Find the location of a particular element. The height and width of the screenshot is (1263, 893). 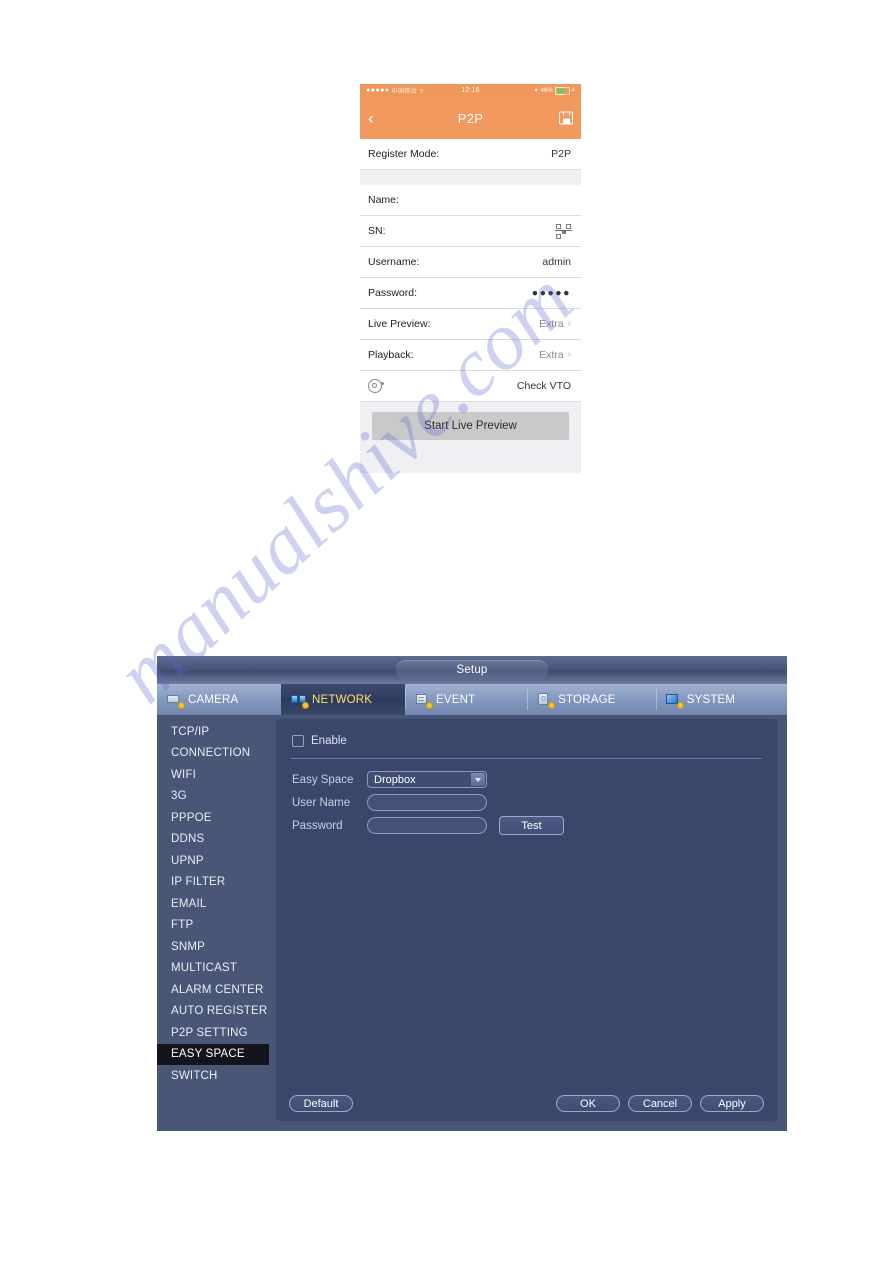

row-name: Name: is located at coordinates (470, 200).